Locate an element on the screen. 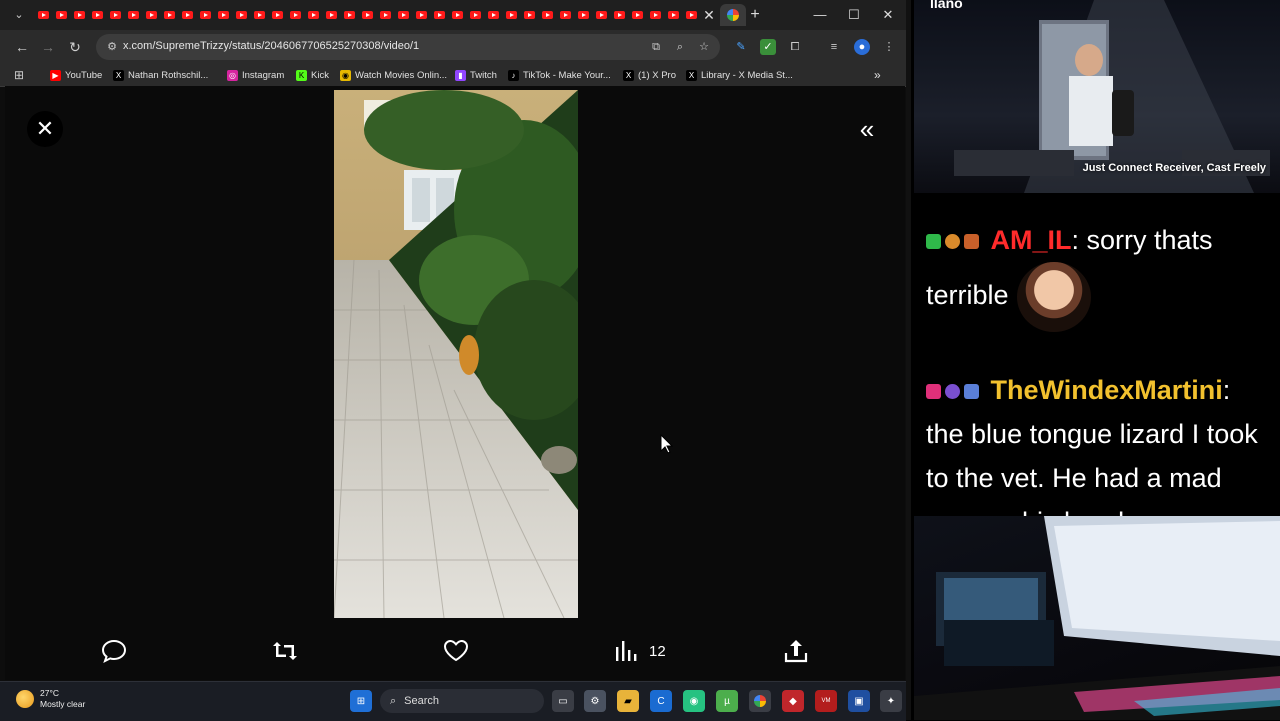 This screenshot has height=721, width=1280. copilot-icon: C is located at coordinates (661, 701).